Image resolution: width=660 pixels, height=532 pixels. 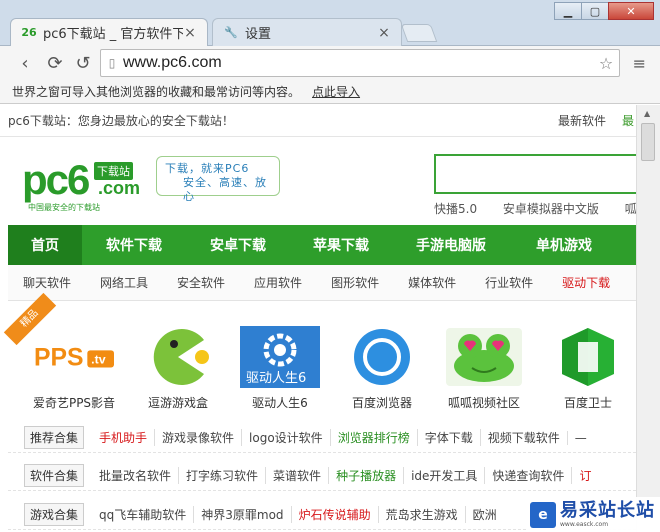 What do you see at coordinates (543, 514) in the screenshot?
I see `watermark-logo: e` at bounding box center [543, 514].